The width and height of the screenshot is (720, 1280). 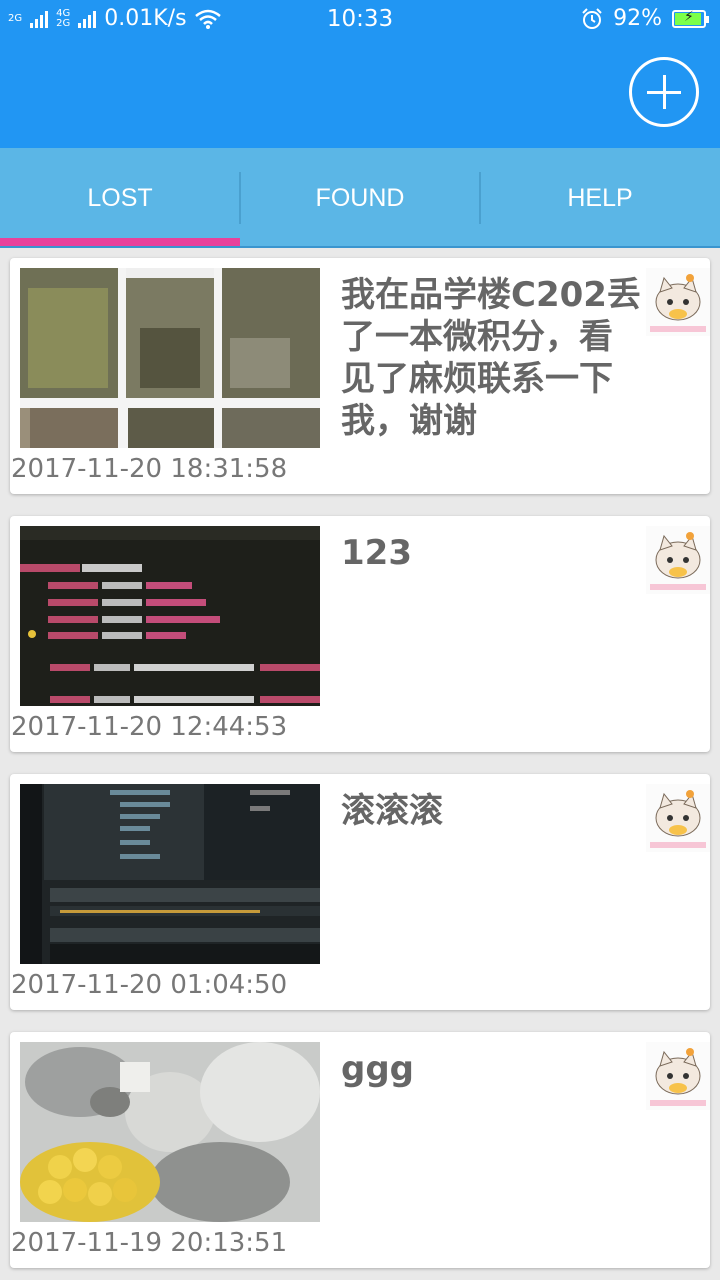 I want to click on battery-percent: 92%, so click(x=637, y=18).